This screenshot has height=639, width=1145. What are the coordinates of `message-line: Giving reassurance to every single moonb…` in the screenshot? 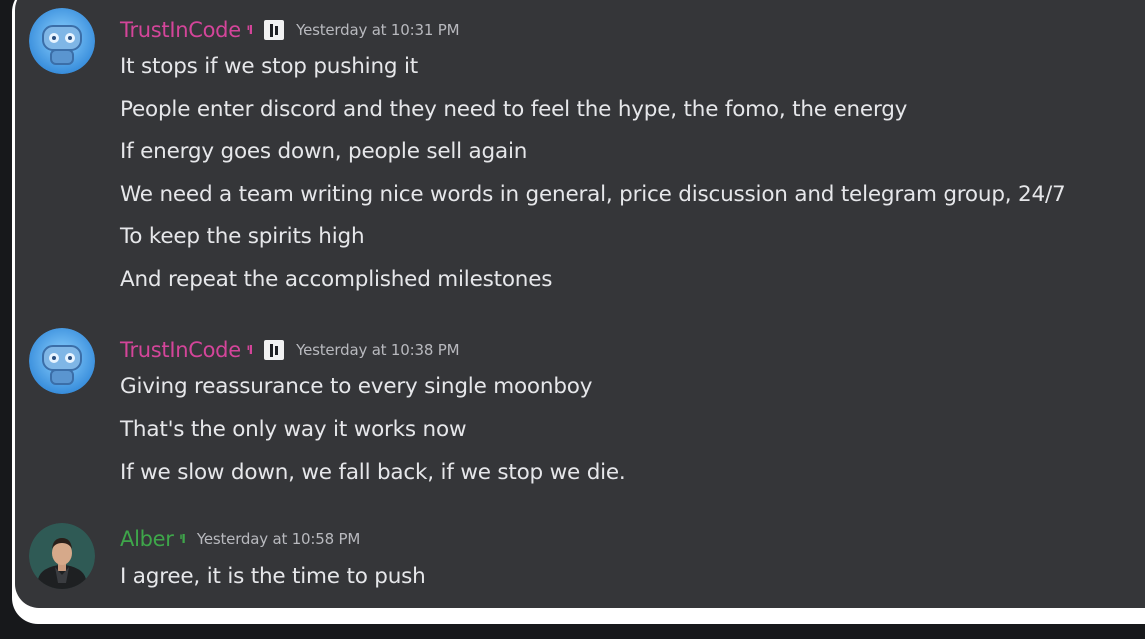 It's located at (356, 386).